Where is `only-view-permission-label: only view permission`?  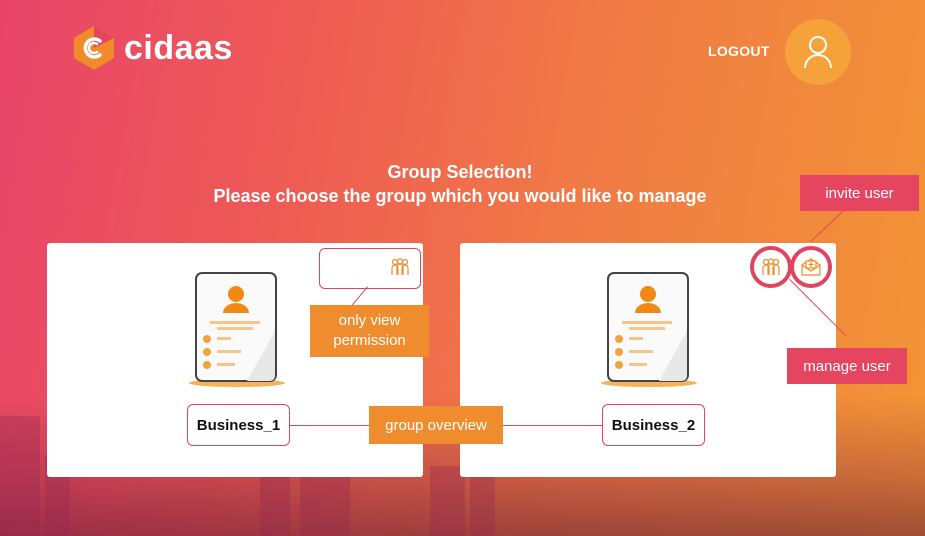
only-view-permission-label: only view permission is located at coordinates (369, 331).